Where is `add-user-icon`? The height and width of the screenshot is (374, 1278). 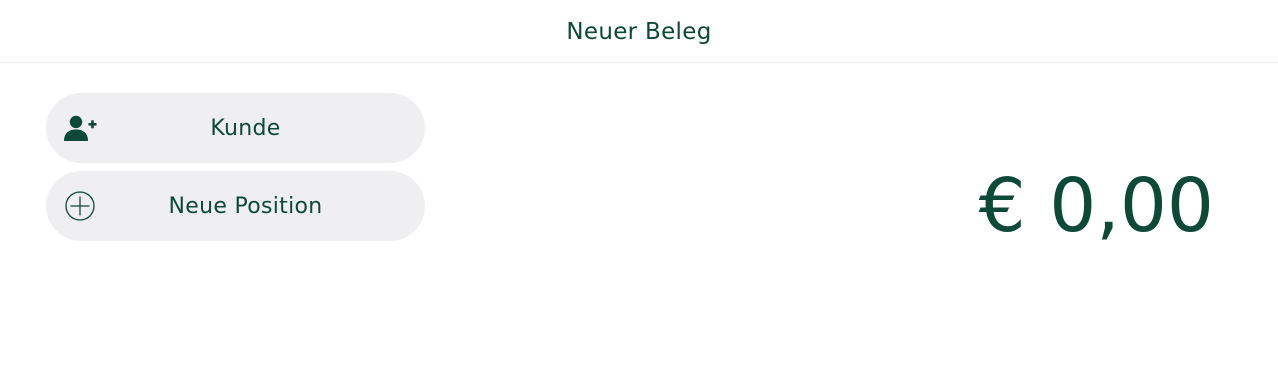 add-user-icon is located at coordinates (80, 128).